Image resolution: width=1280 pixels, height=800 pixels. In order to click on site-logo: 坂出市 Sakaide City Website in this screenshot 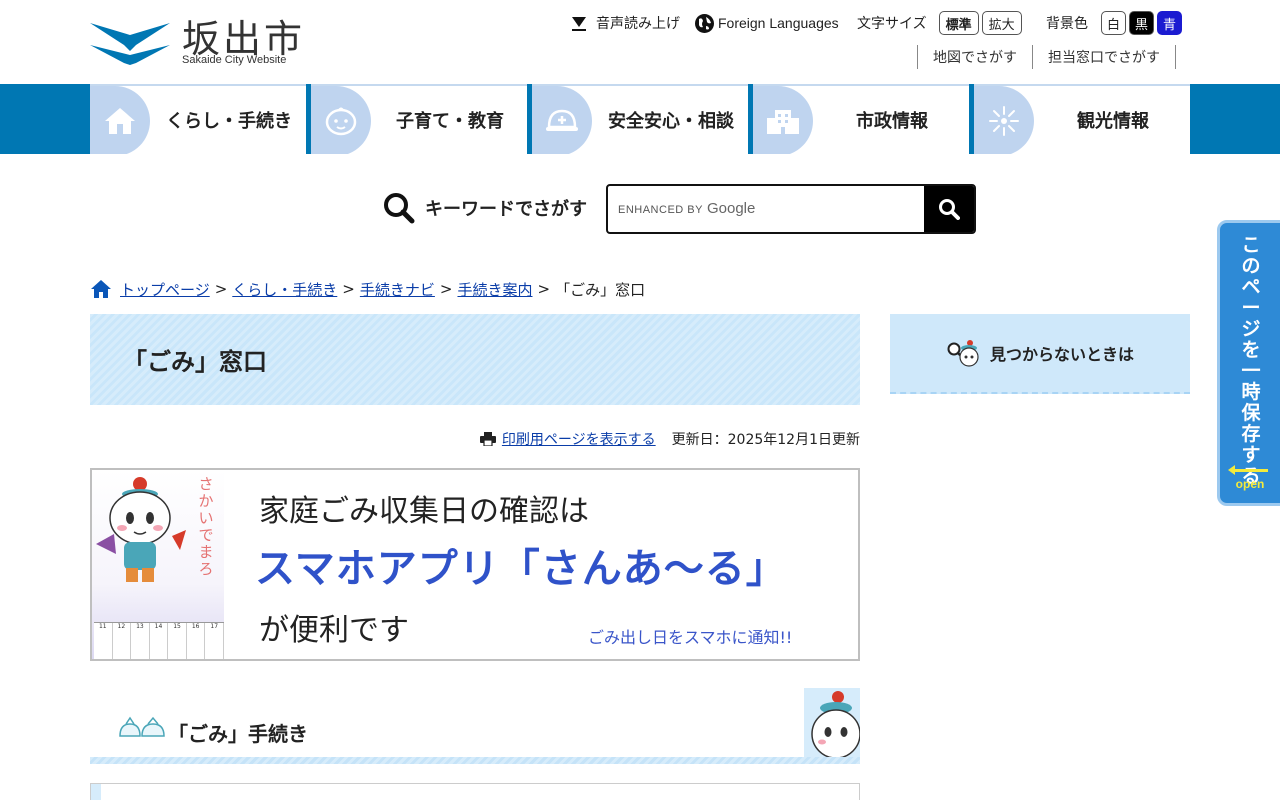, I will do `click(200, 40)`.